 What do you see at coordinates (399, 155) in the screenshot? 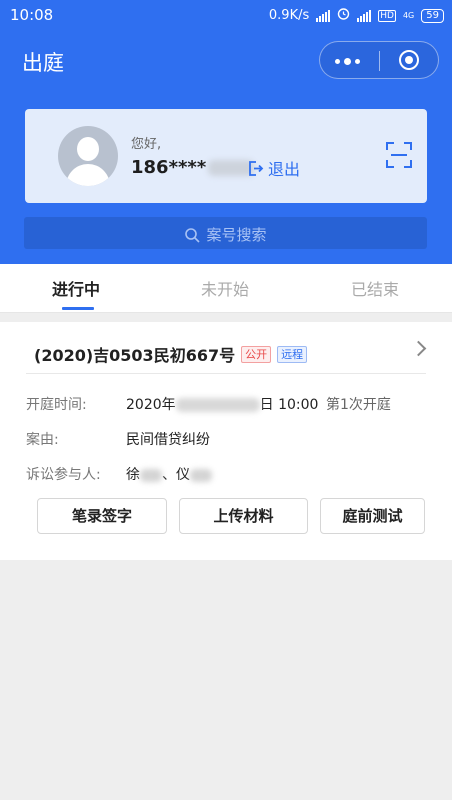
I see `scan-icon` at bounding box center [399, 155].